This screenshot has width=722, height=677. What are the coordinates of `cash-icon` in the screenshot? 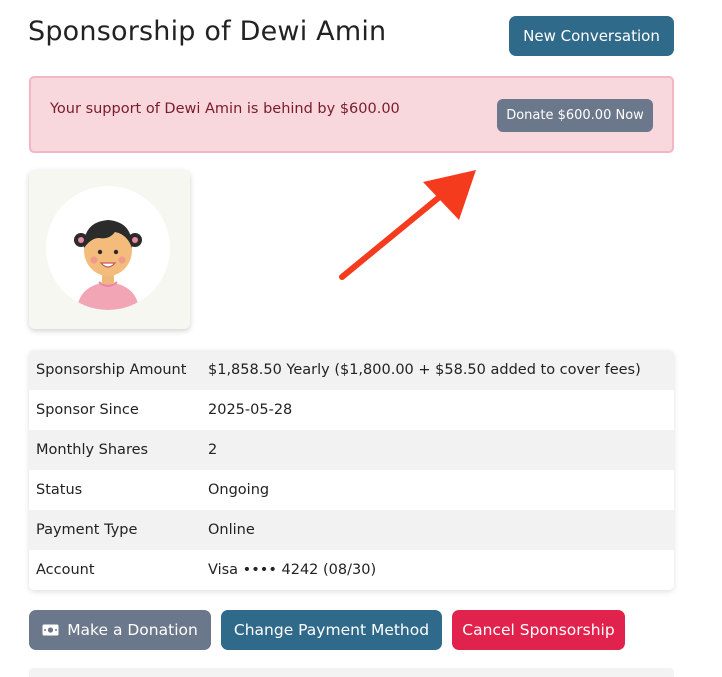 It's located at (50, 630).